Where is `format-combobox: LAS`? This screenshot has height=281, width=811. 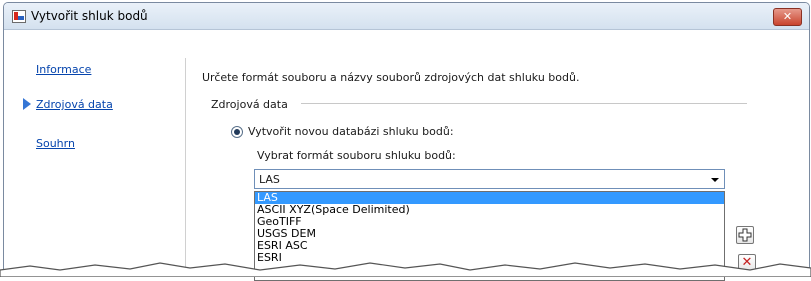
format-combobox: LAS is located at coordinates (489, 179).